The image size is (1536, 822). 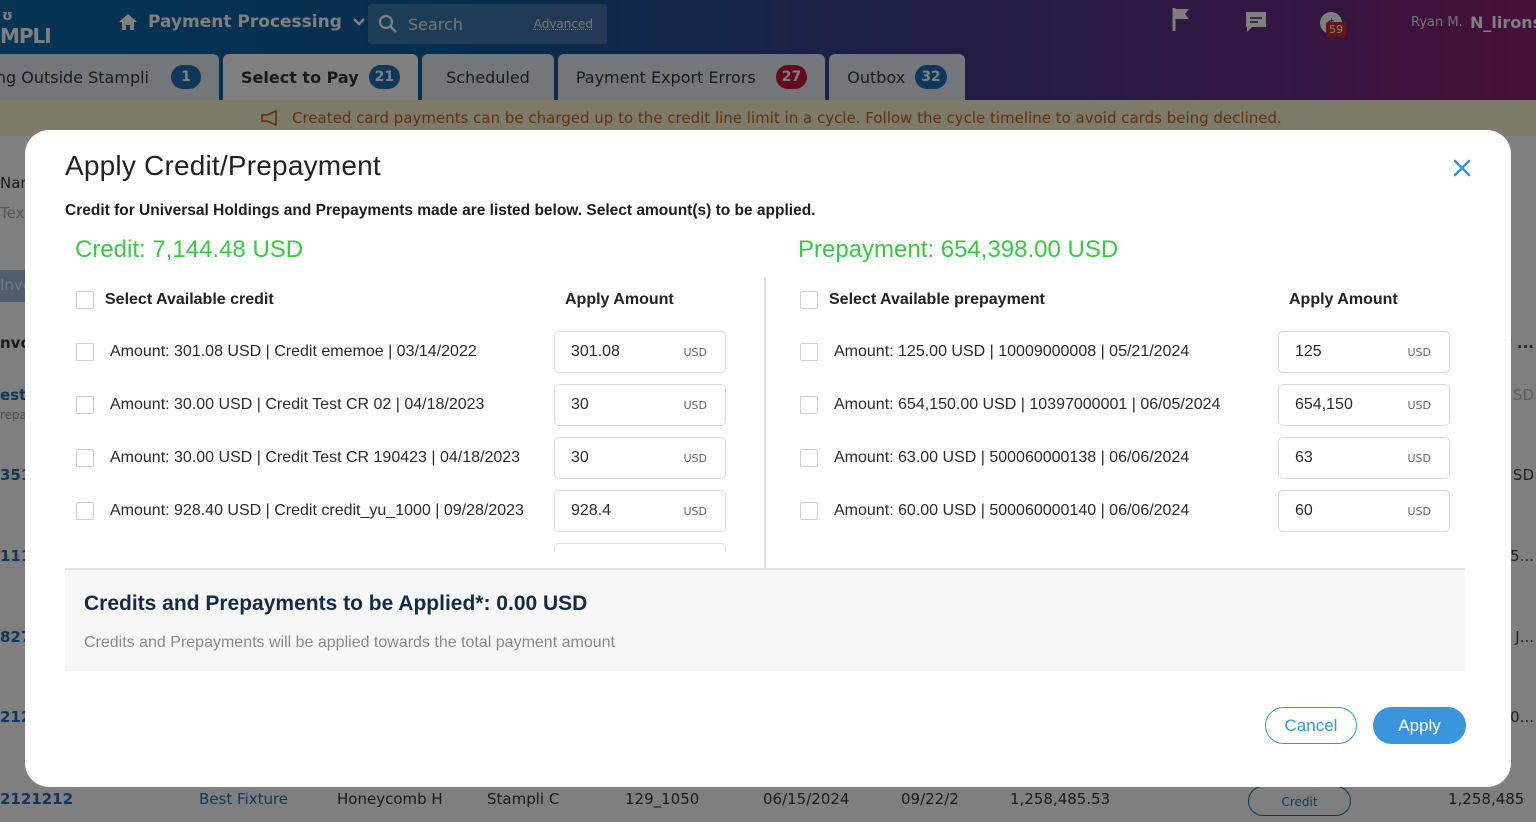 I want to click on credit-header-row: Select Available credit Apply Amount, so click(x=406, y=300).